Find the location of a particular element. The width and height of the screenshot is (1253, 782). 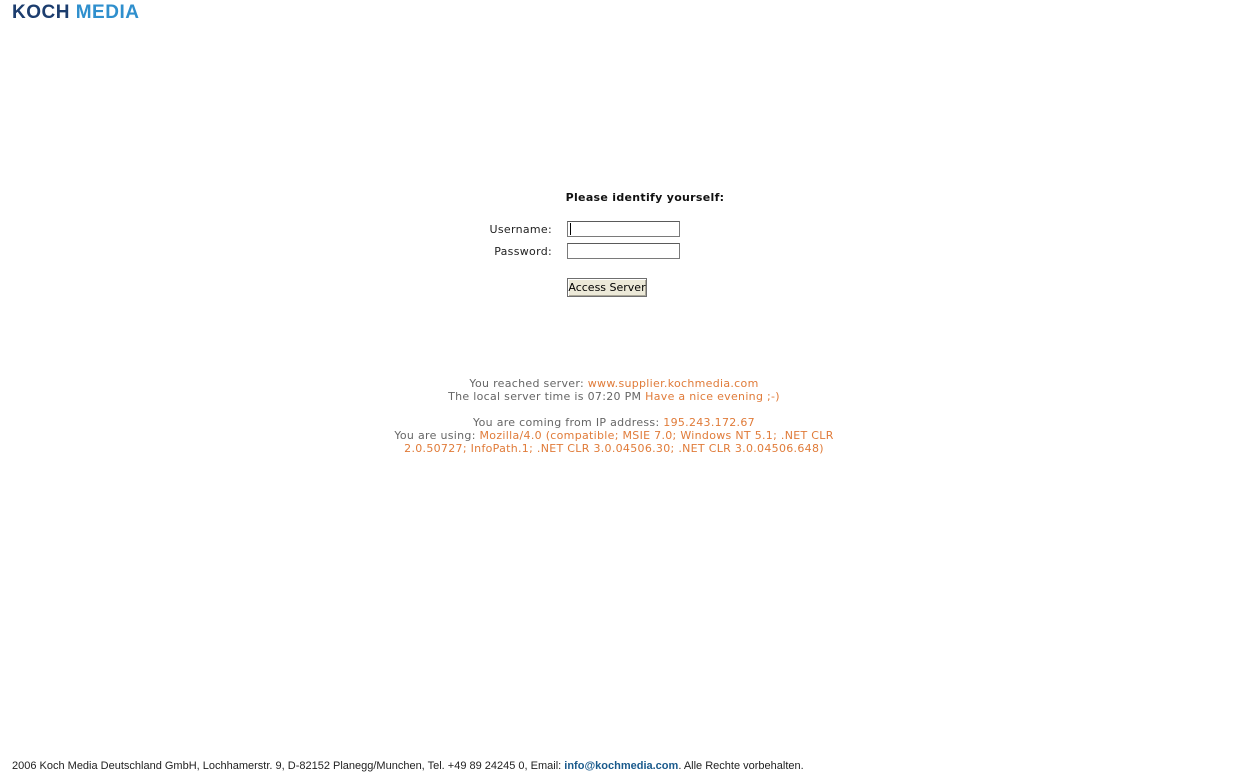

ip-address: 195.243.172.67 is located at coordinates (709, 422).